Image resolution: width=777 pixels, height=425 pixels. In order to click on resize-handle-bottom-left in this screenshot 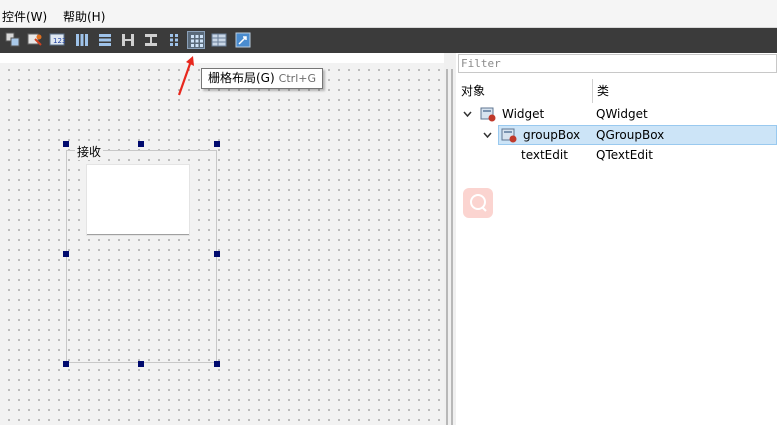, I will do `click(66, 364)`.